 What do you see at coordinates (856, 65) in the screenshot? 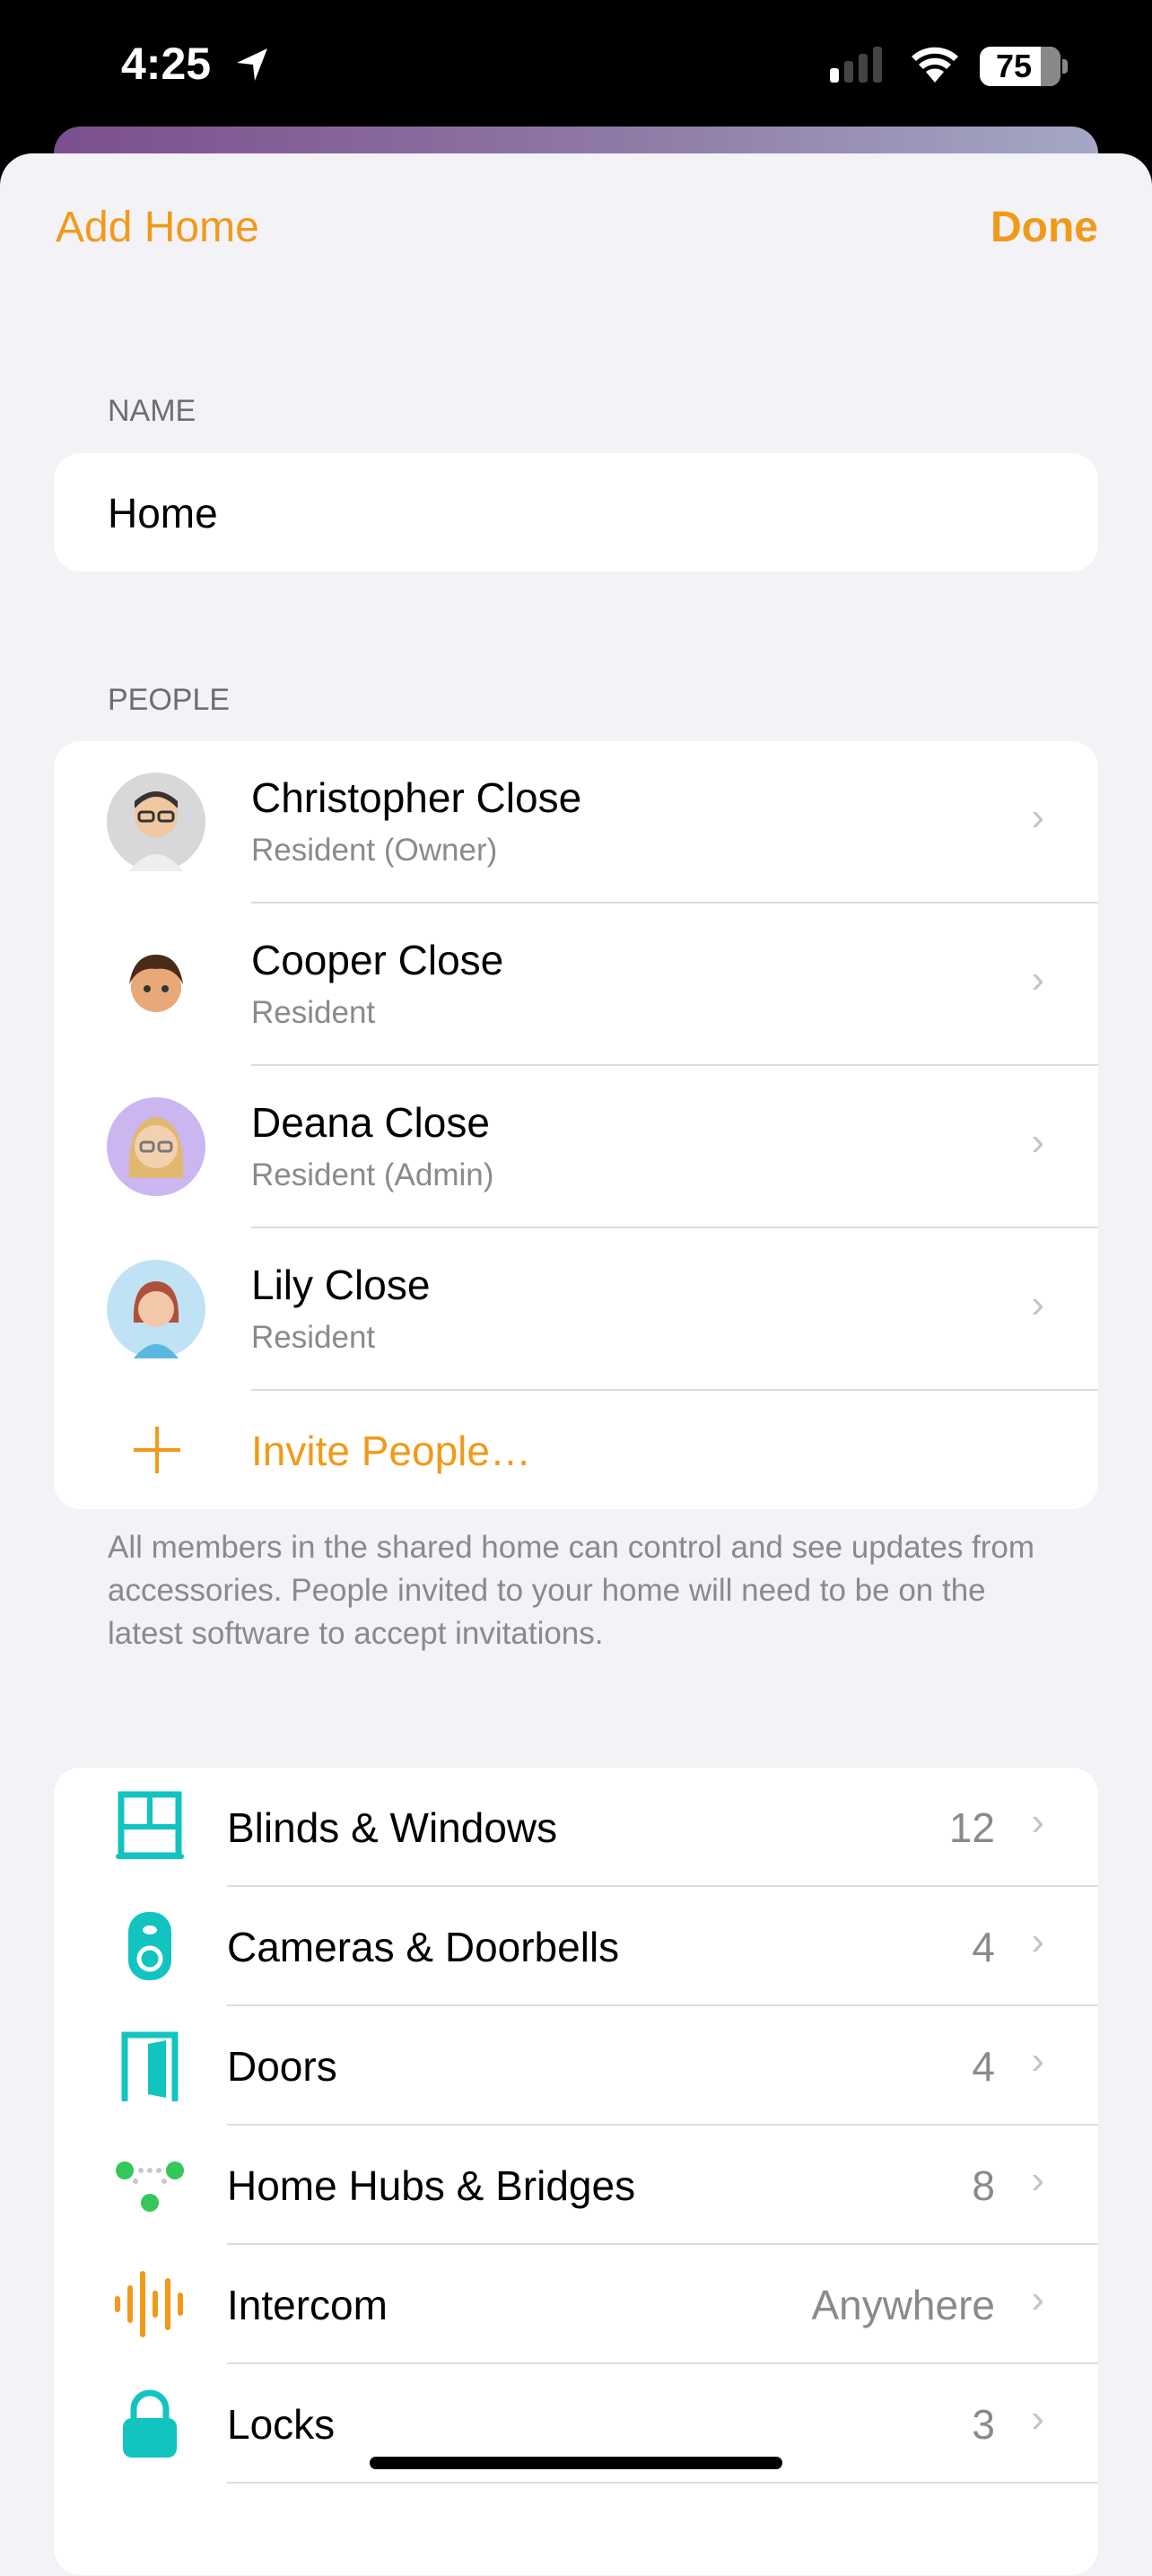
I see `cellular-signal-icon` at bounding box center [856, 65].